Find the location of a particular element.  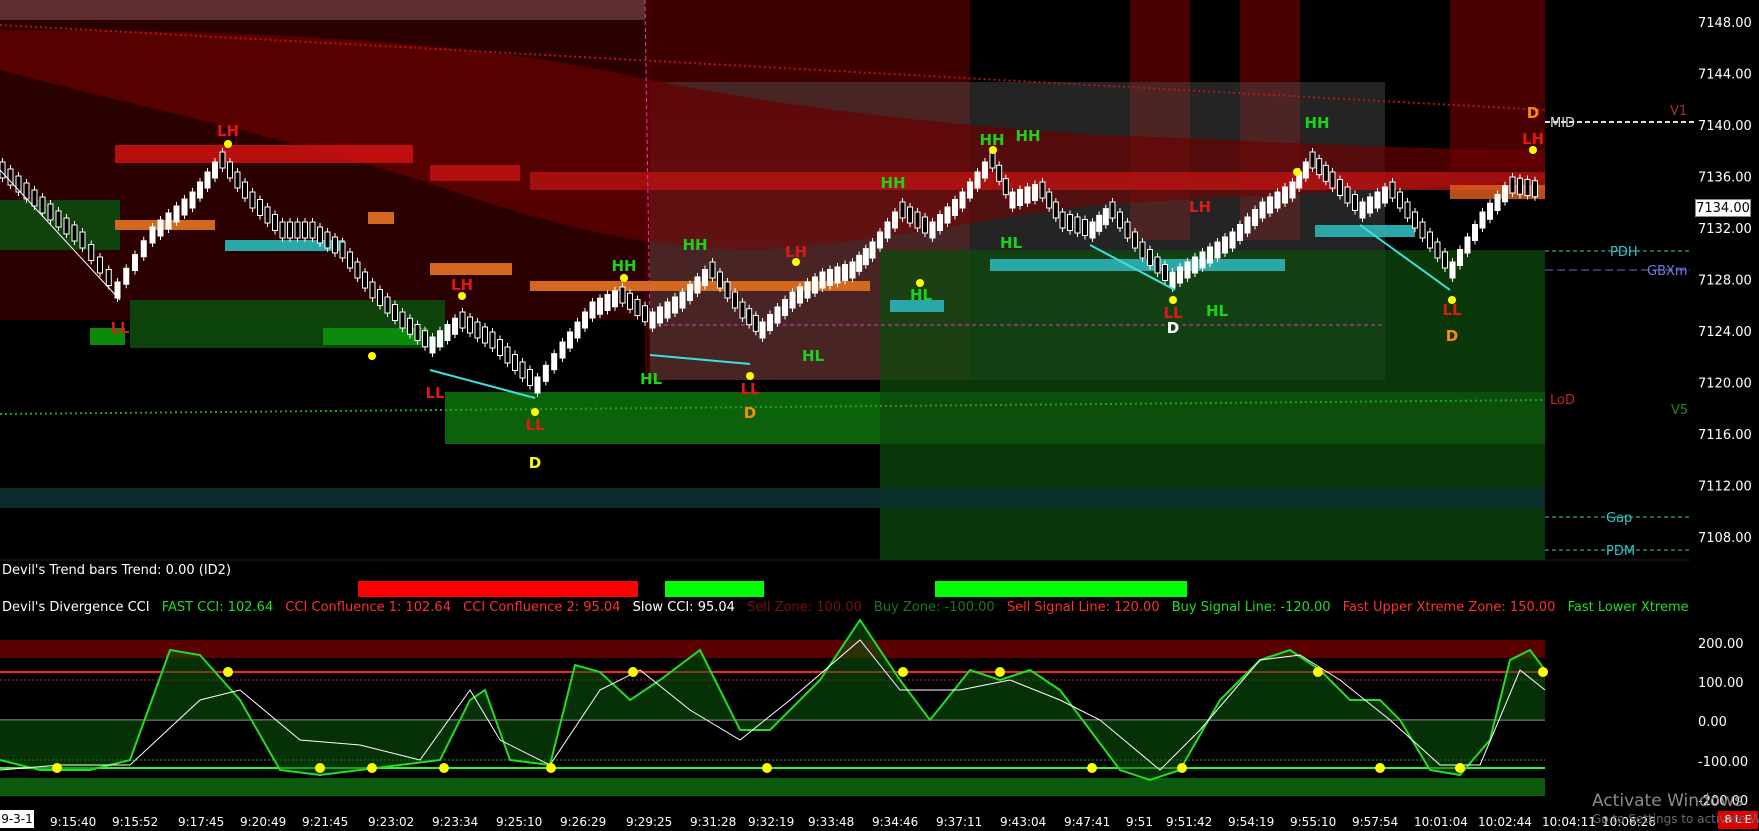

trend-bar-green is located at coordinates (1061, 589).